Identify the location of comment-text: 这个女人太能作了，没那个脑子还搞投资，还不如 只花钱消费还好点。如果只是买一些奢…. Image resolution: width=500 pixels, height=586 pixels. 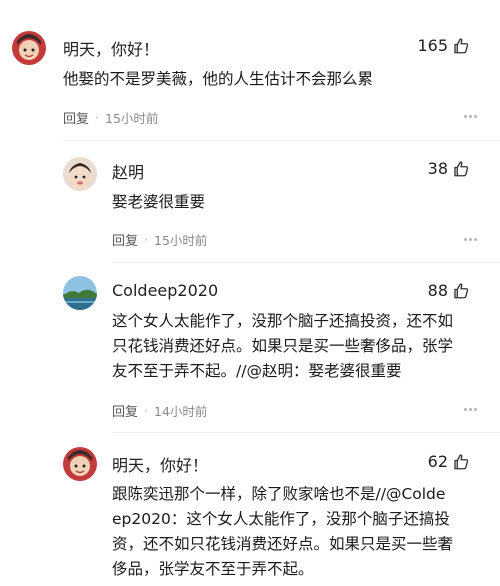
(299, 346).